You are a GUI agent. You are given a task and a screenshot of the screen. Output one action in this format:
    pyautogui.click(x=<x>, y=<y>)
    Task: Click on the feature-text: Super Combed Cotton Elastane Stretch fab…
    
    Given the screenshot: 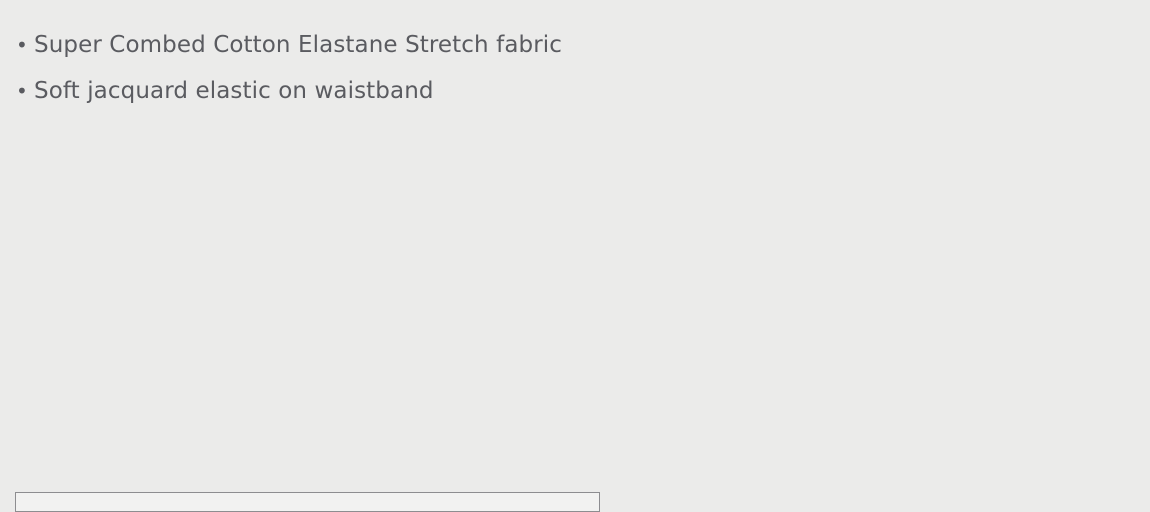 What is the action you would take?
    pyautogui.click(x=298, y=45)
    